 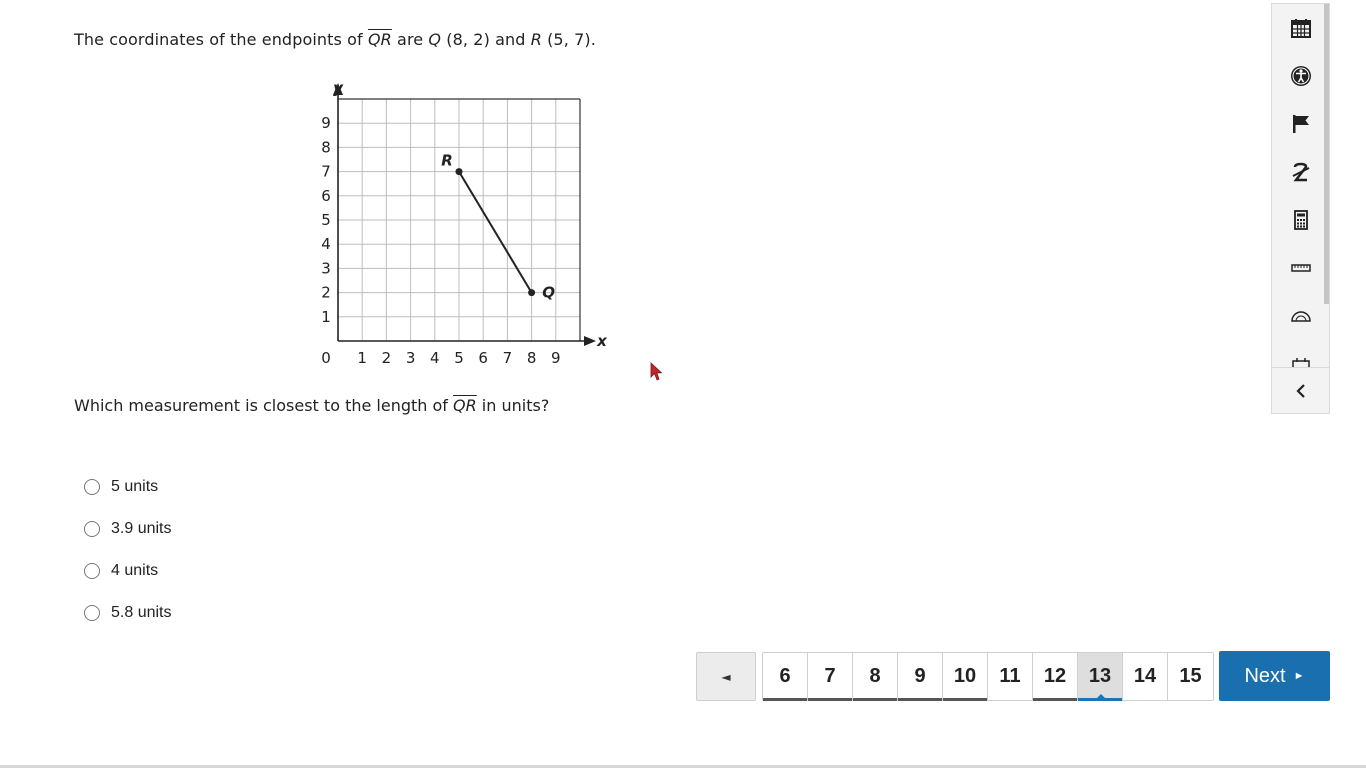 I want to click on ruler-icon, so click(x=1300, y=268).